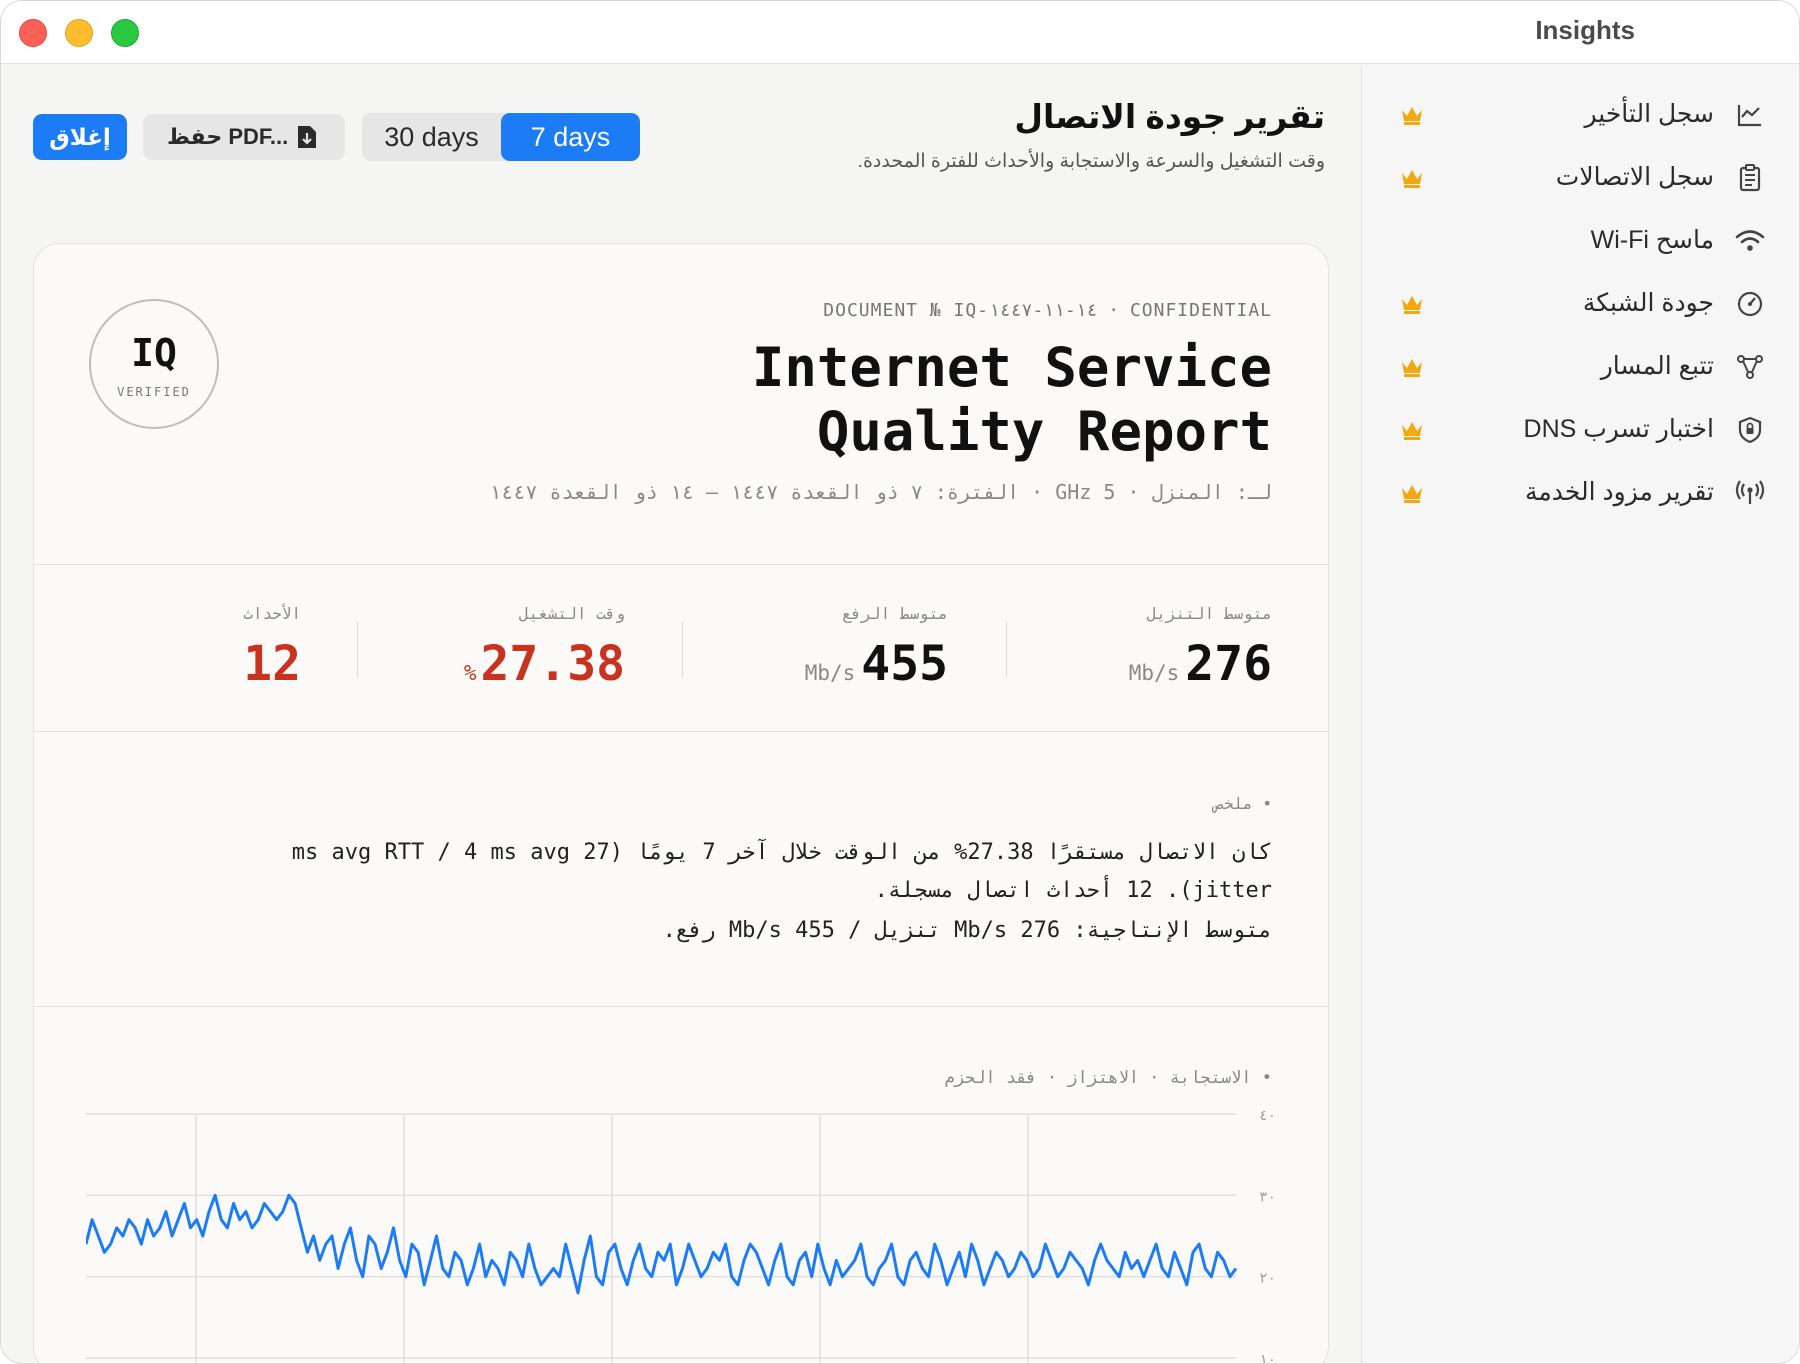 The width and height of the screenshot is (1800, 1364). Describe the element at coordinates (1750, 304) in the screenshot. I see `gauge-icon` at that location.